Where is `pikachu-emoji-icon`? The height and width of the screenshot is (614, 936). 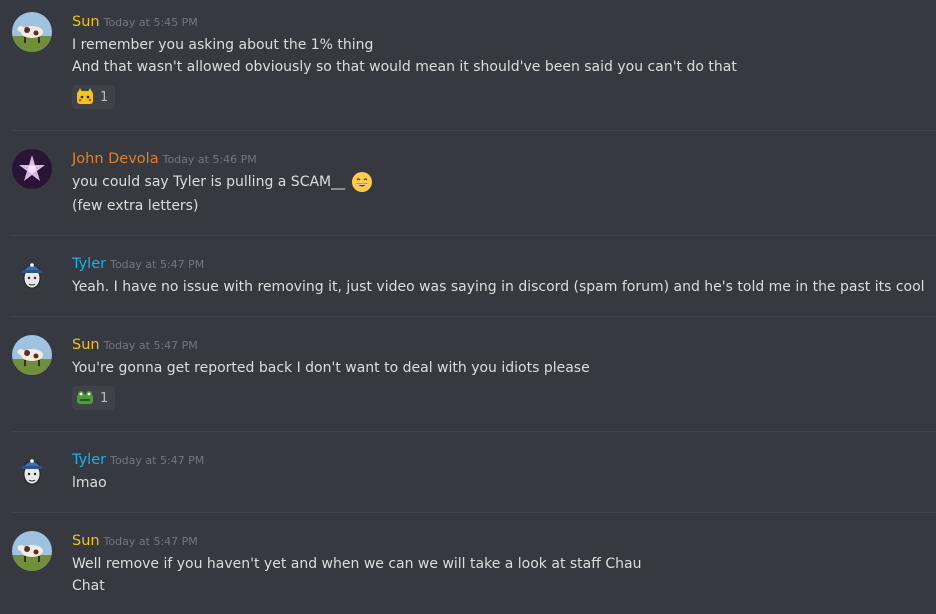 pikachu-emoji-icon is located at coordinates (85, 96).